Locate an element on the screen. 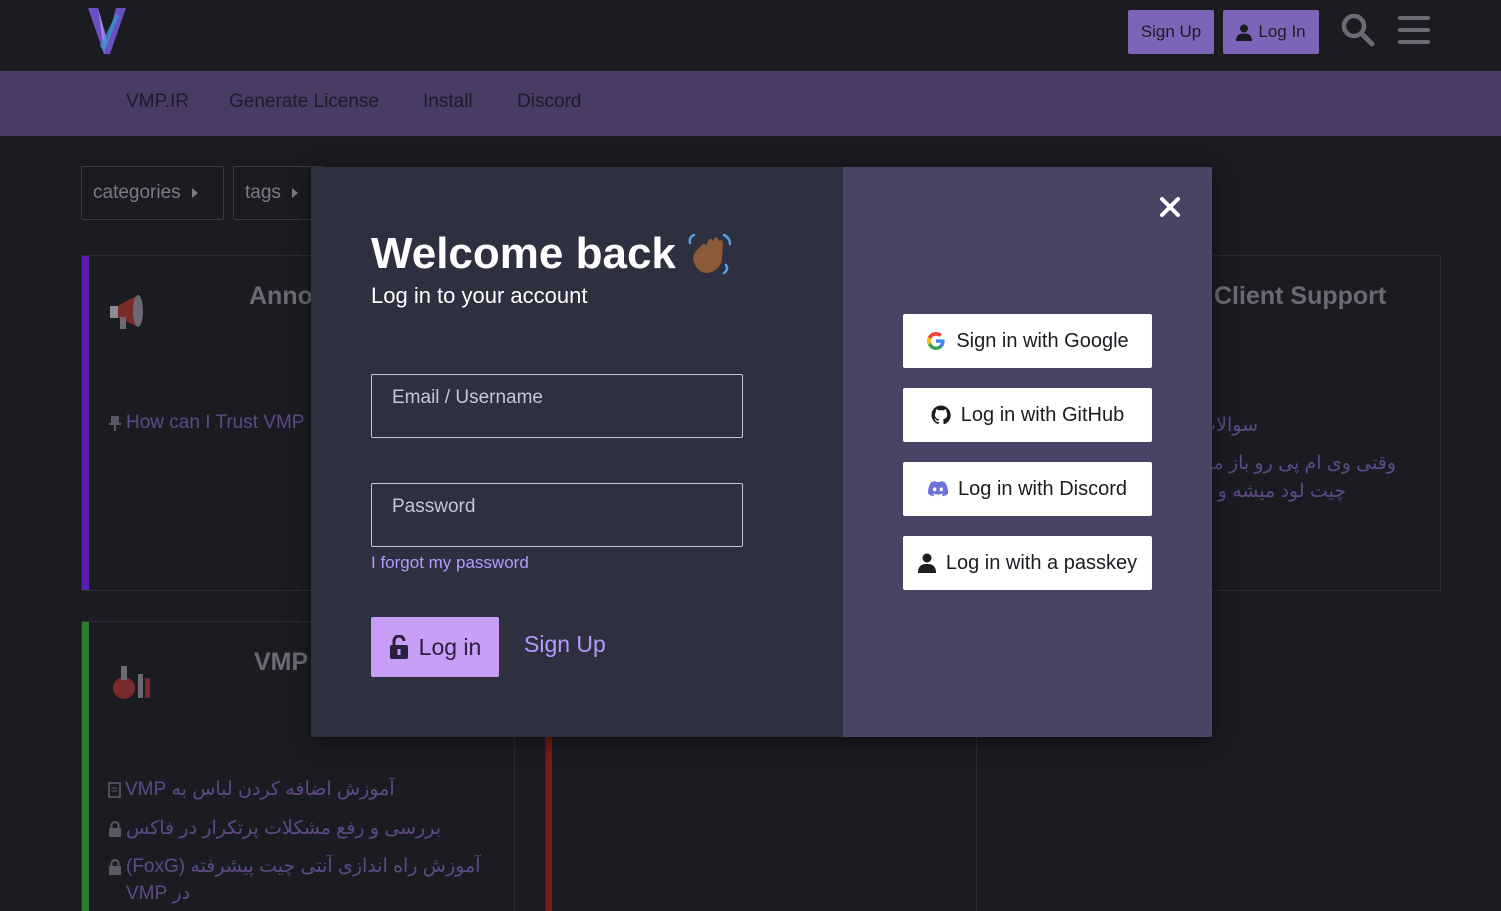 The height and width of the screenshot is (911, 1501). password-placeholder: Password is located at coordinates (434, 506).